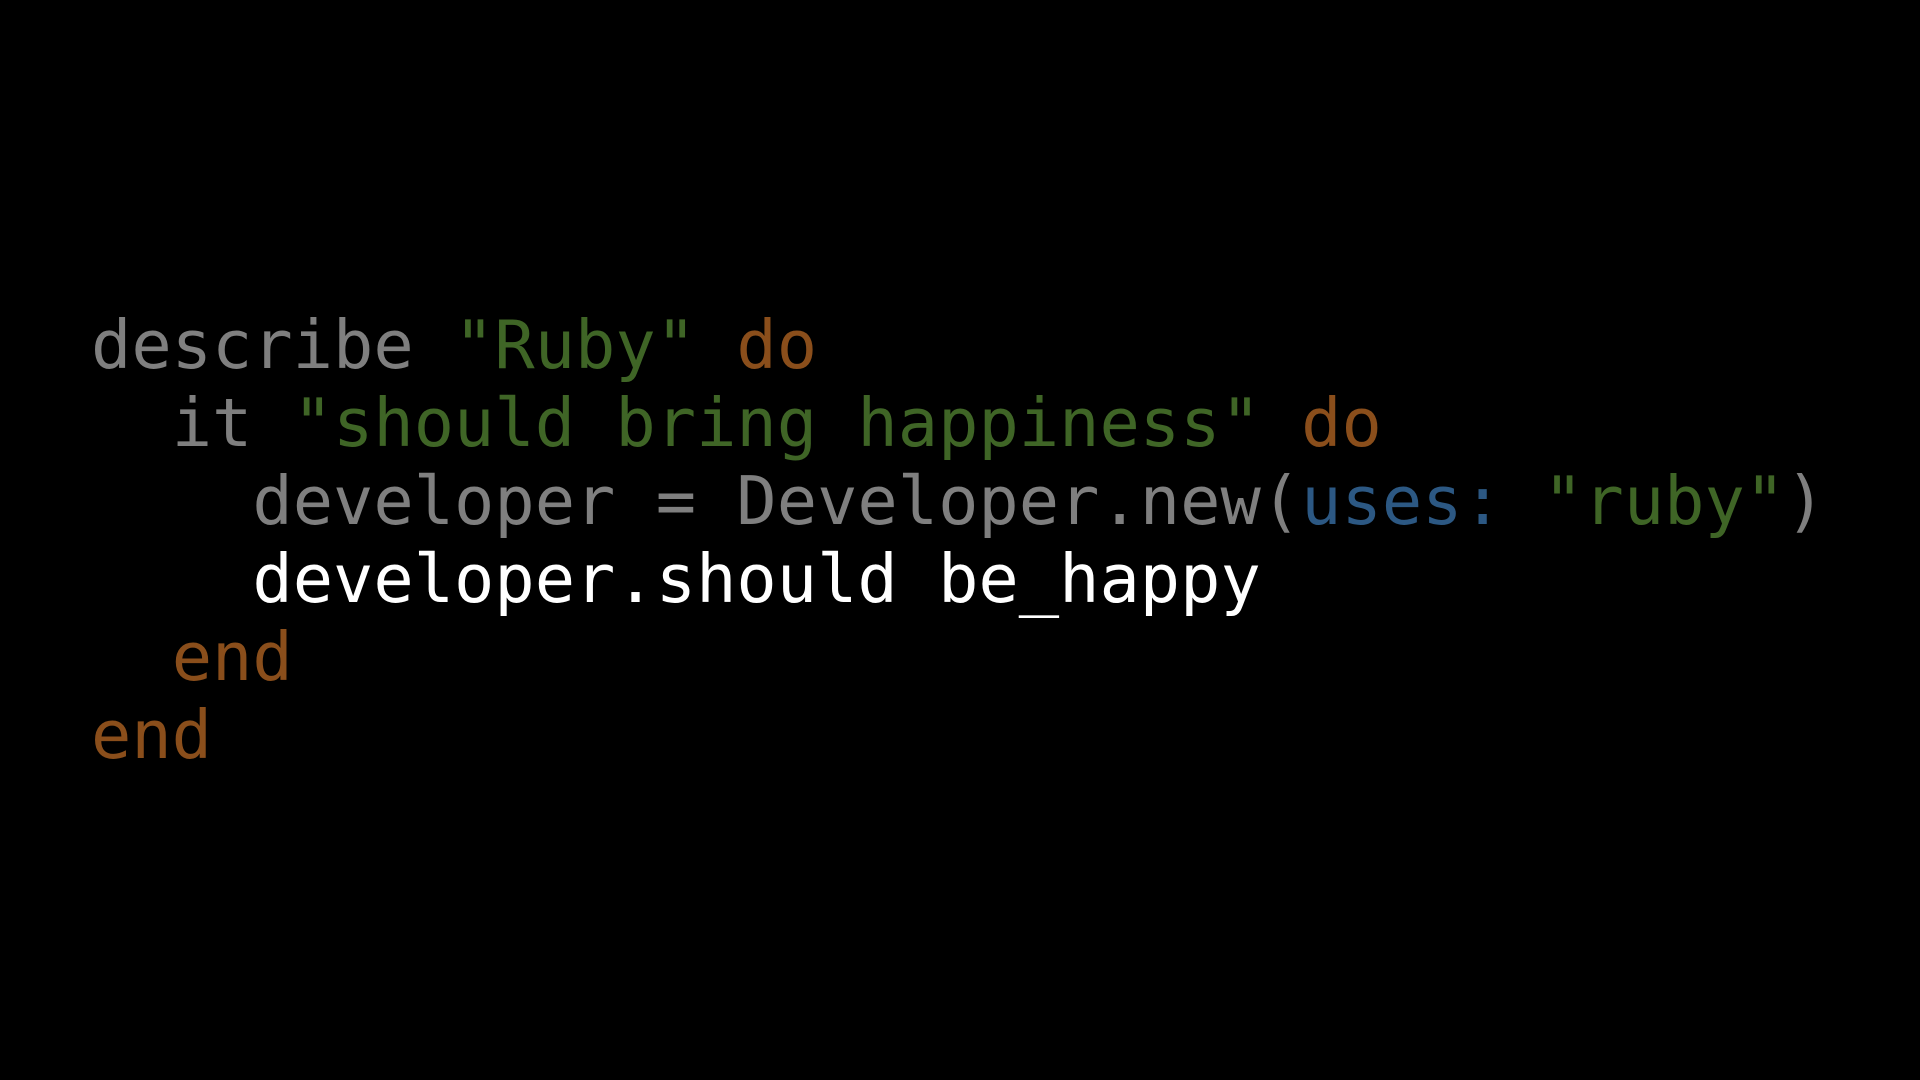 This screenshot has width=1920, height=1080. What do you see at coordinates (1805, 501) in the screenshot?
I see `code-token: )` at bounding box center [1805, 501].